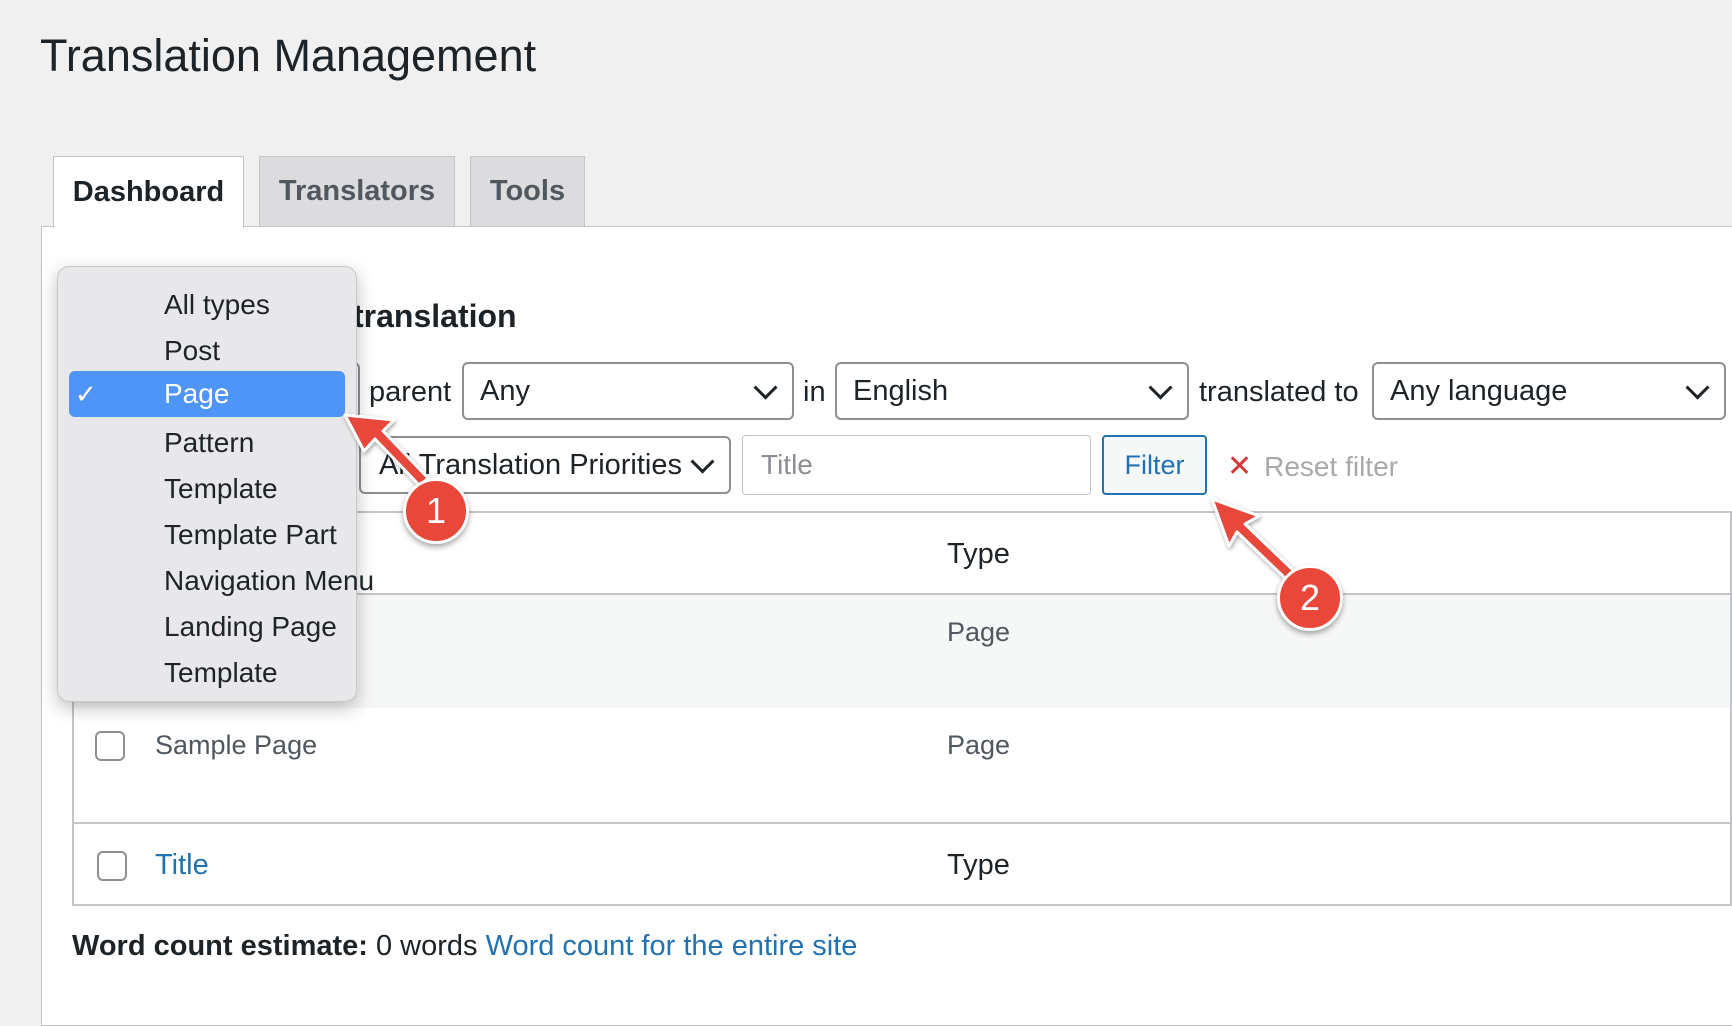 The height and width of the screenshot is (1026, 1732). What do you see at coordinates (410, 392) in the screenshot?
I see `parent-label: parent` at bounding box center [410, 392].